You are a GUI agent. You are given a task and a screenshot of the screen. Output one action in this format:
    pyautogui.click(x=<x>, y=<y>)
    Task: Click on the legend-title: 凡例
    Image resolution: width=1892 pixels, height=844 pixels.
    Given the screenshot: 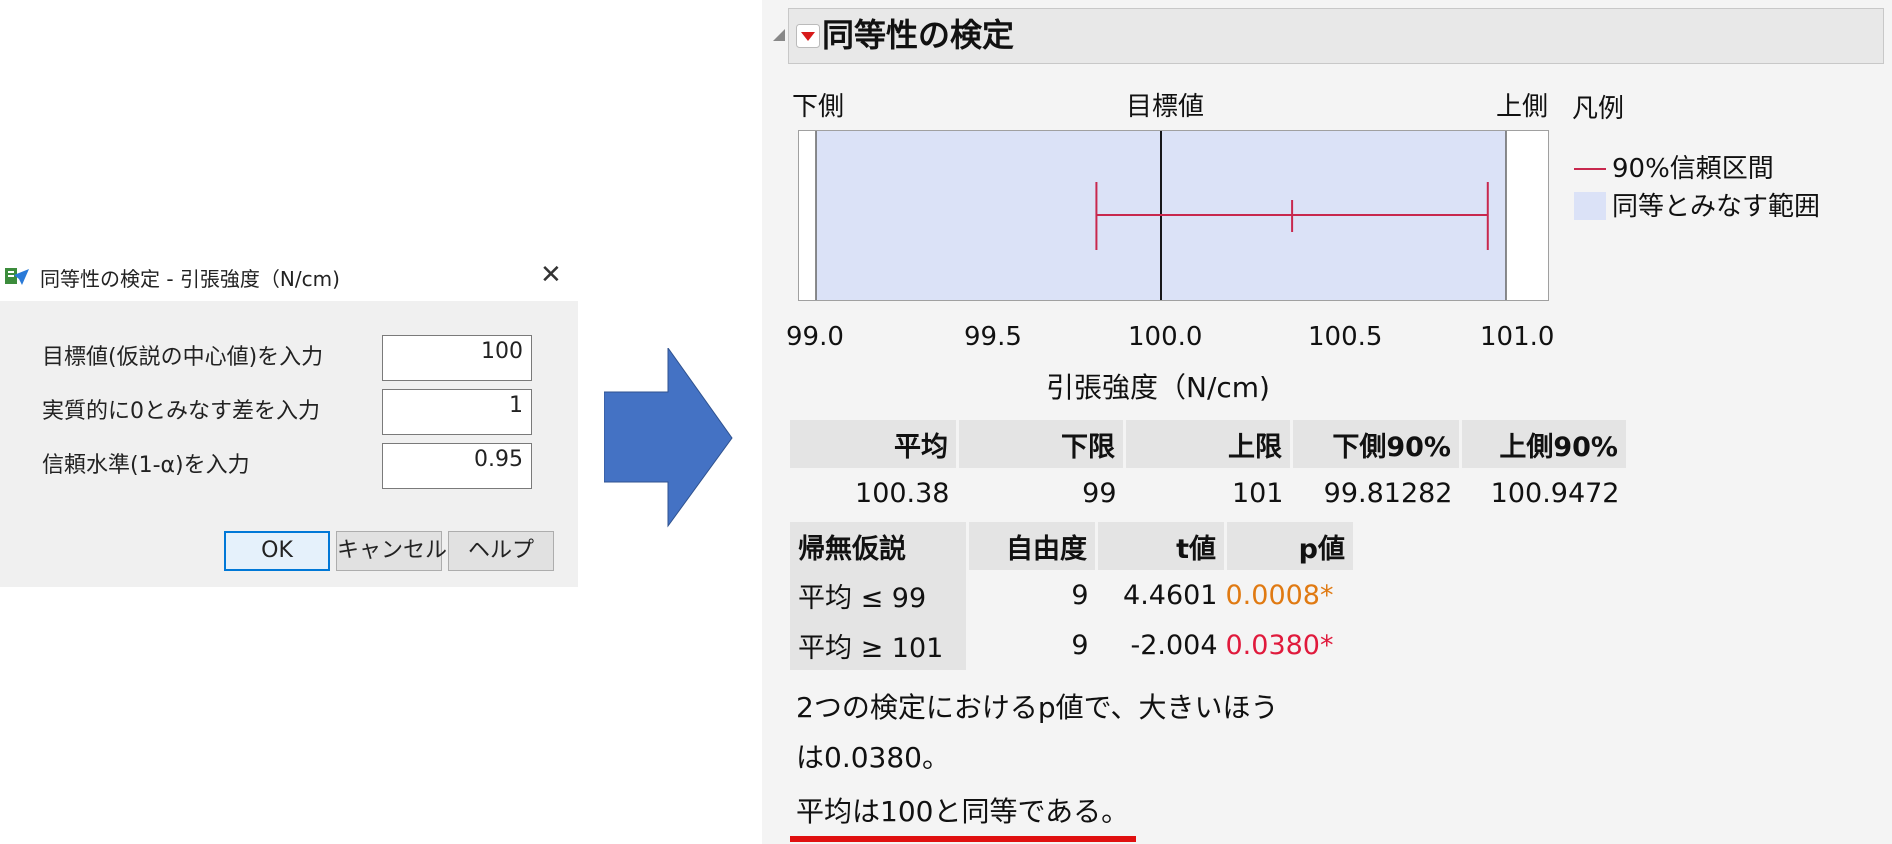 What is the action you would take?
    pyautogui.click(x=1598, y=109)
    